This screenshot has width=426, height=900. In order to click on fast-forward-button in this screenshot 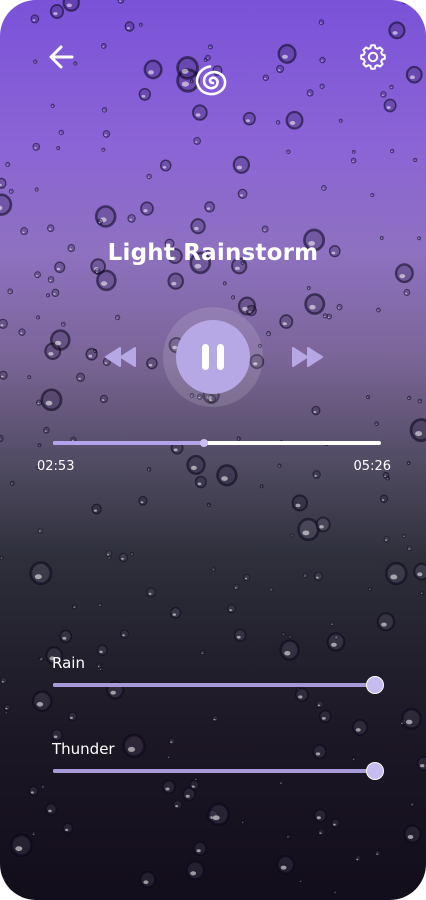, I will do `click(307, 357)`.